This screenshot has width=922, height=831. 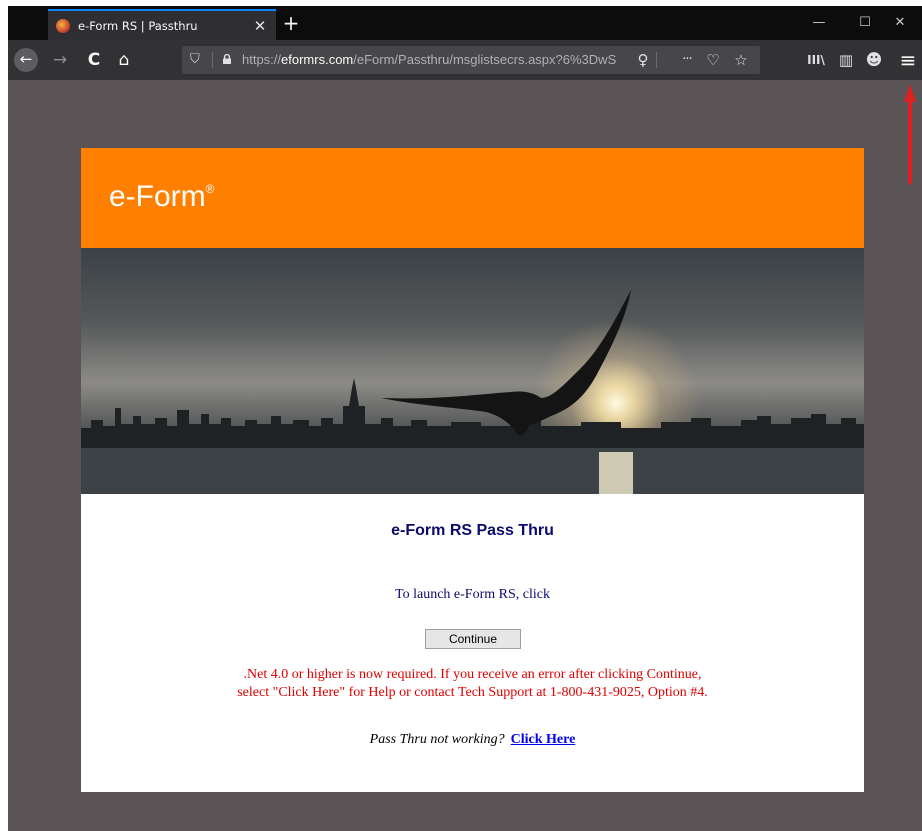 What do you see at coordinates (846, 60) in the screenshot?
I see `sidebar-icon: ▥` at bounding box center [846, 60].